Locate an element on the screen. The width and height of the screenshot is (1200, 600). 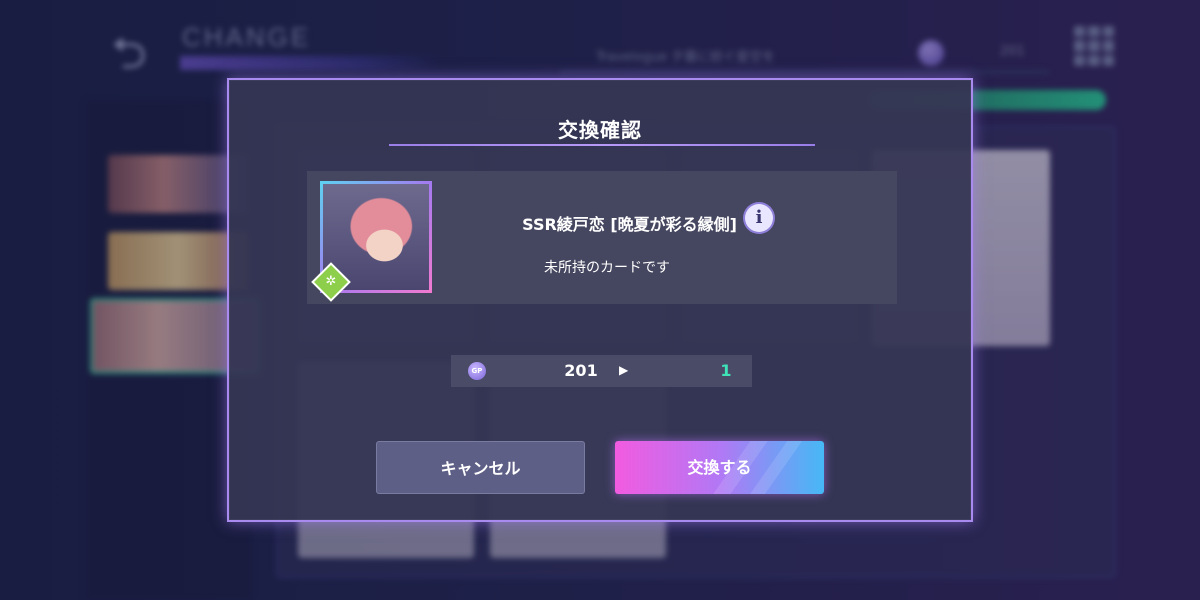
exchange-button: 交換する is located at coordinates (719, 467).